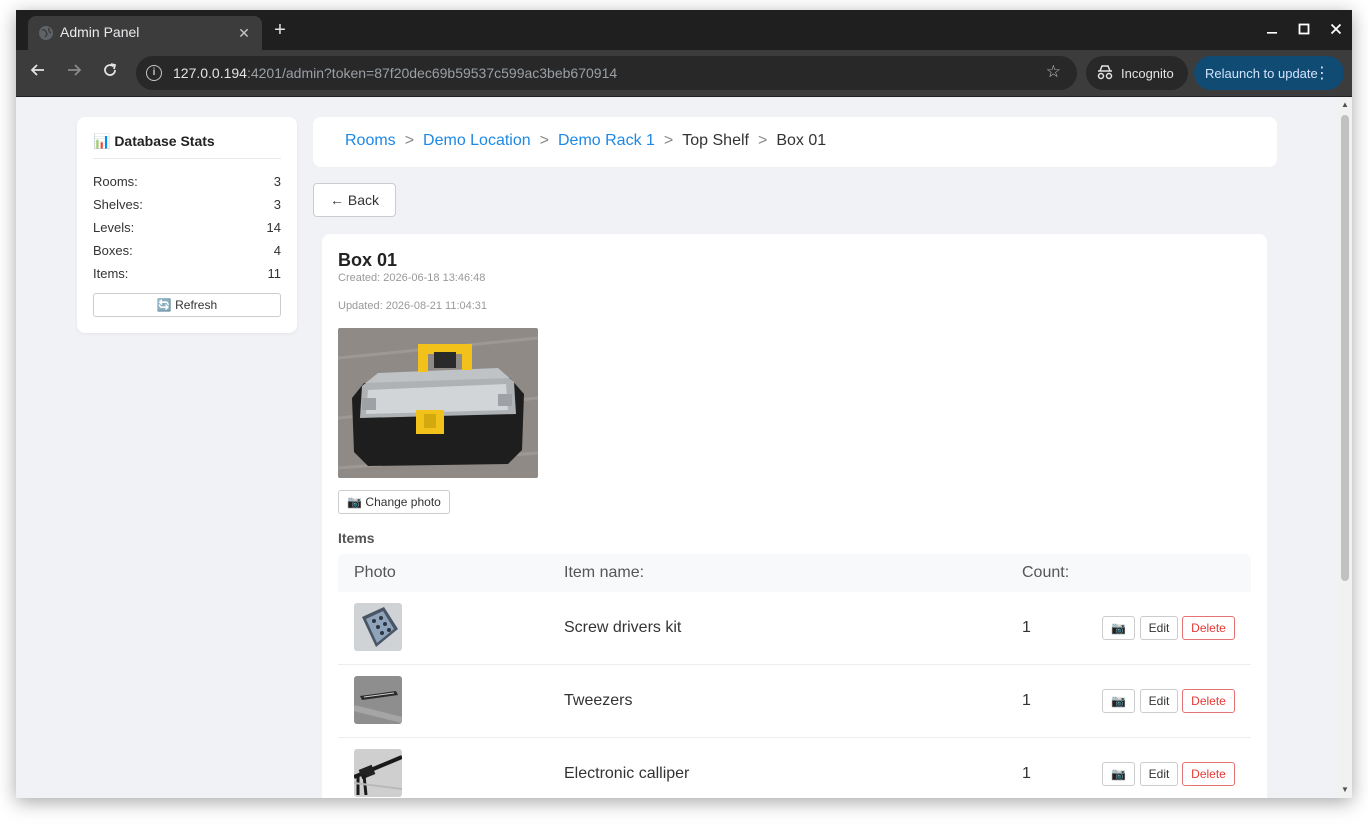 This screenshot has height=830, width=1368. What do you see at coordinates (187, 204) in the screenshot?
I see `stat-shelves: Shelves: 3` at bounding box center [187, 204].